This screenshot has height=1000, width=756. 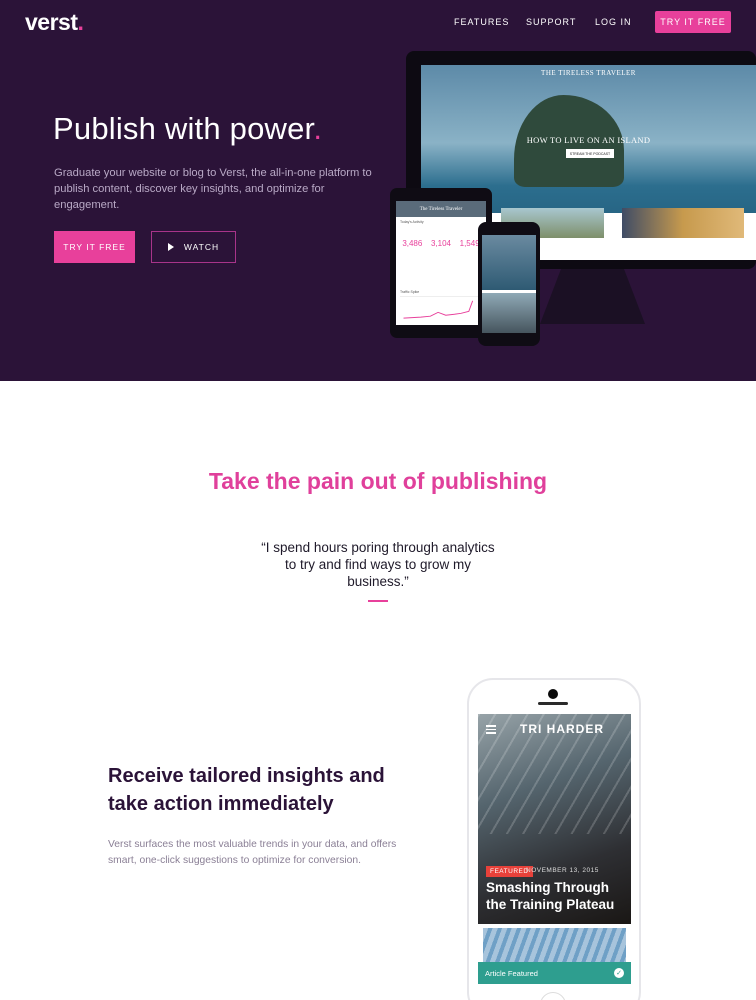 What do you see at coordinates (94, 247) in the screenshot?
I see `try-it-free-button: TRY IT FREE` at bounding box center [94, 247].